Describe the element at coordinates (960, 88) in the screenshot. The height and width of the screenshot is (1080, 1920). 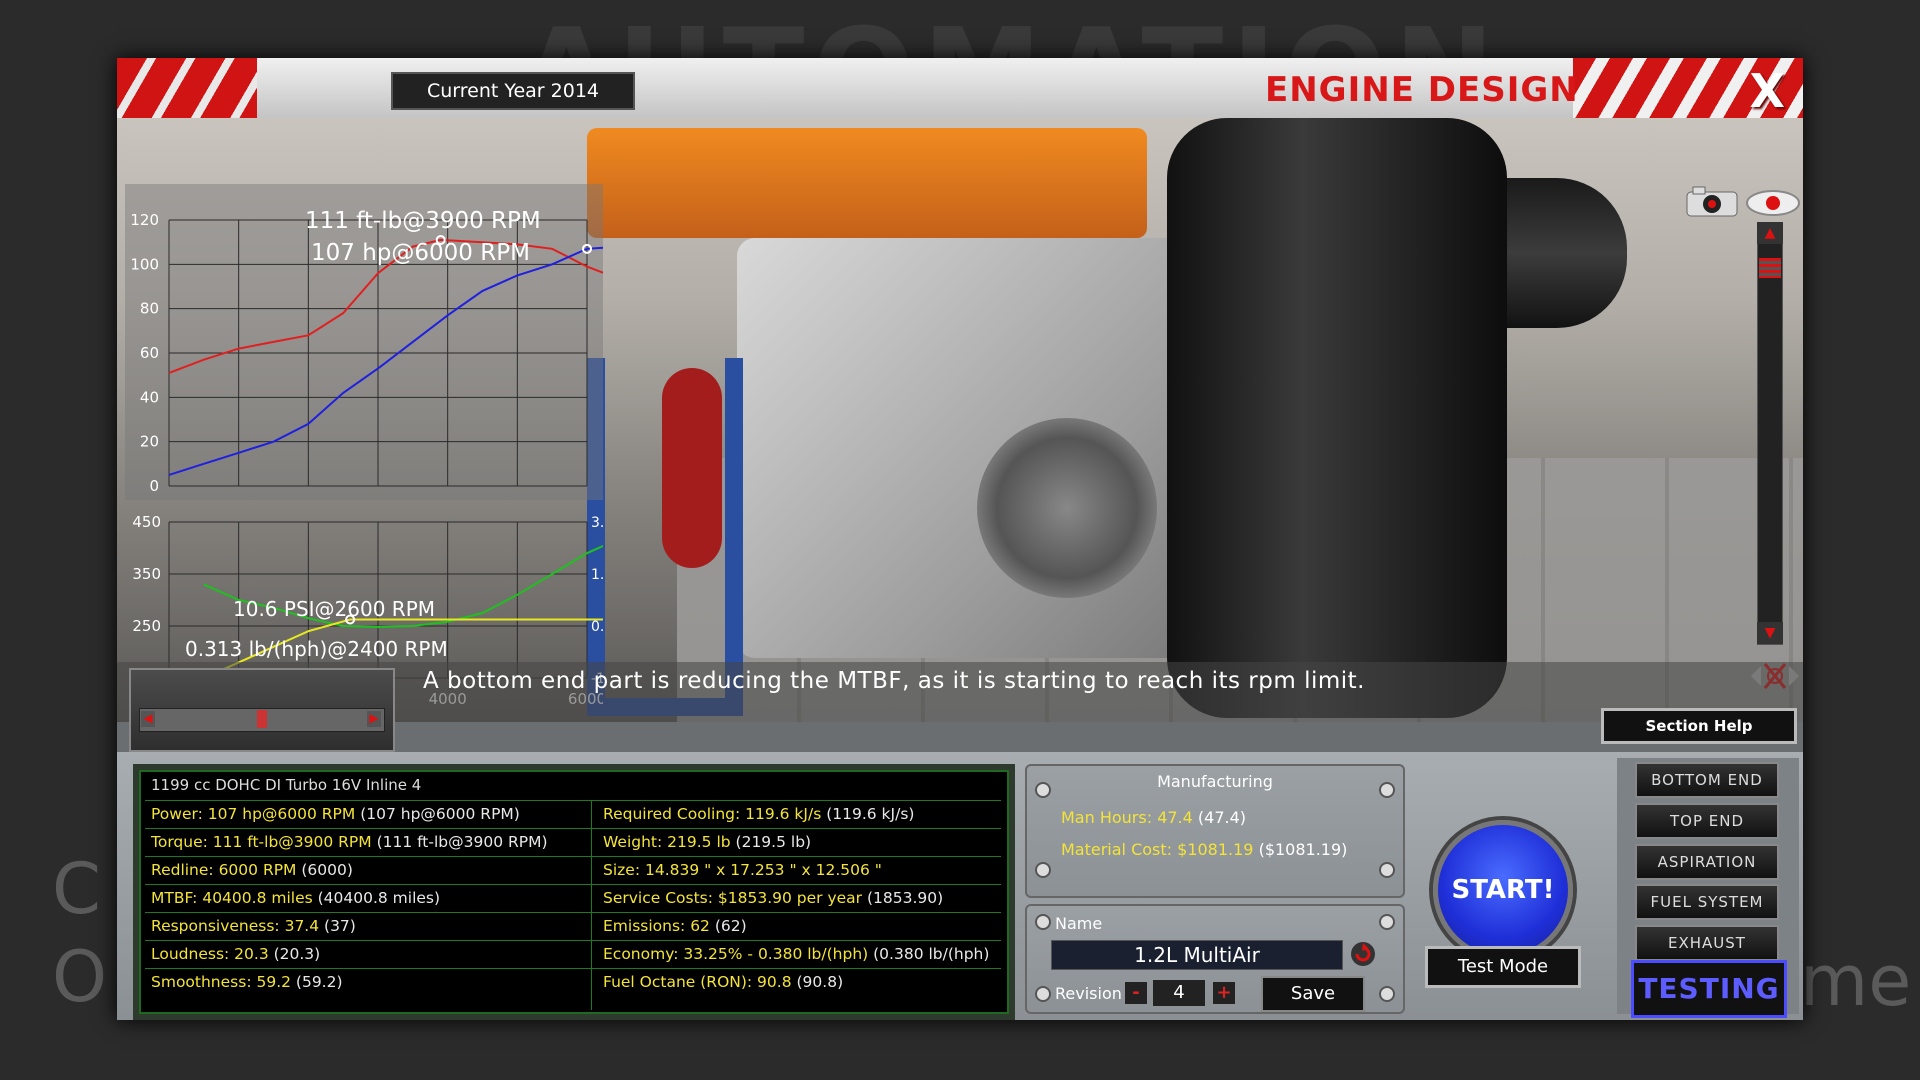
I see `title-bar: Current Year 2014 ENGINE DESIGN X` at that location.